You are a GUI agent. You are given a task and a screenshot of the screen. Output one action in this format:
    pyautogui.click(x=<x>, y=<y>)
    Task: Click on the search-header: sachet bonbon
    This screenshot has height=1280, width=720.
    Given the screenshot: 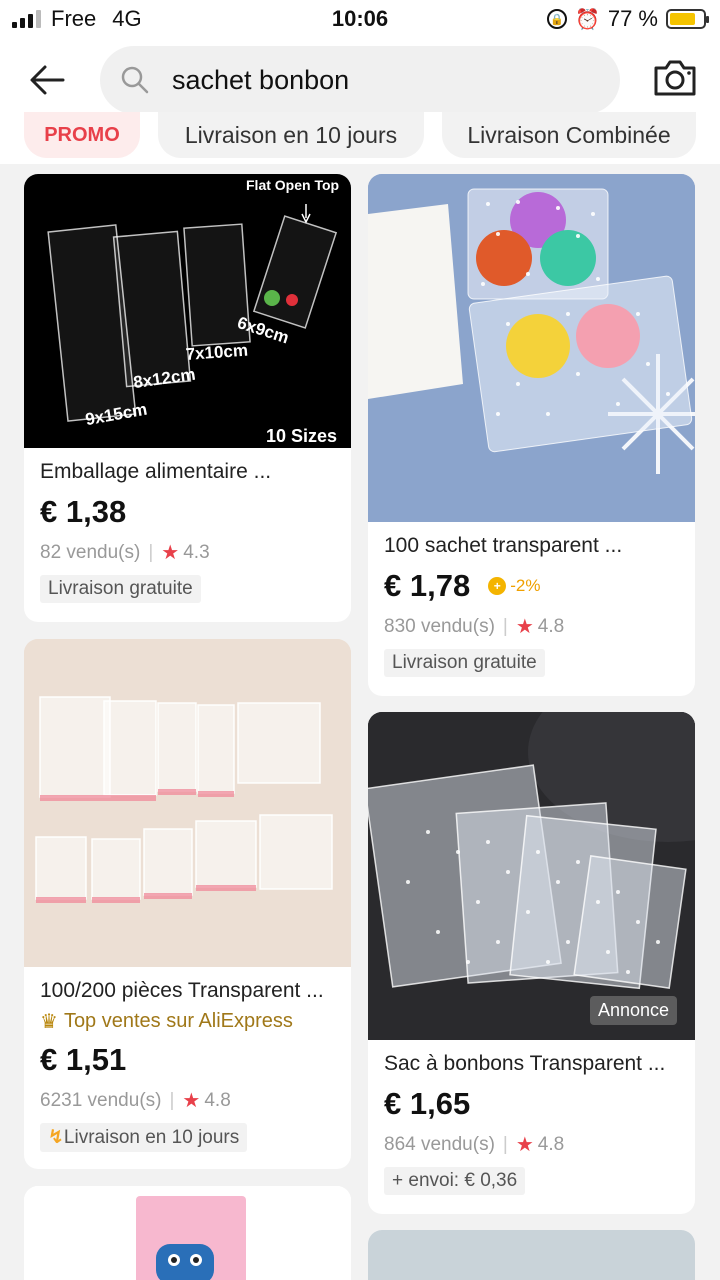 What is the action you would take?
    pyautogui.click(x=360, y=81)
    